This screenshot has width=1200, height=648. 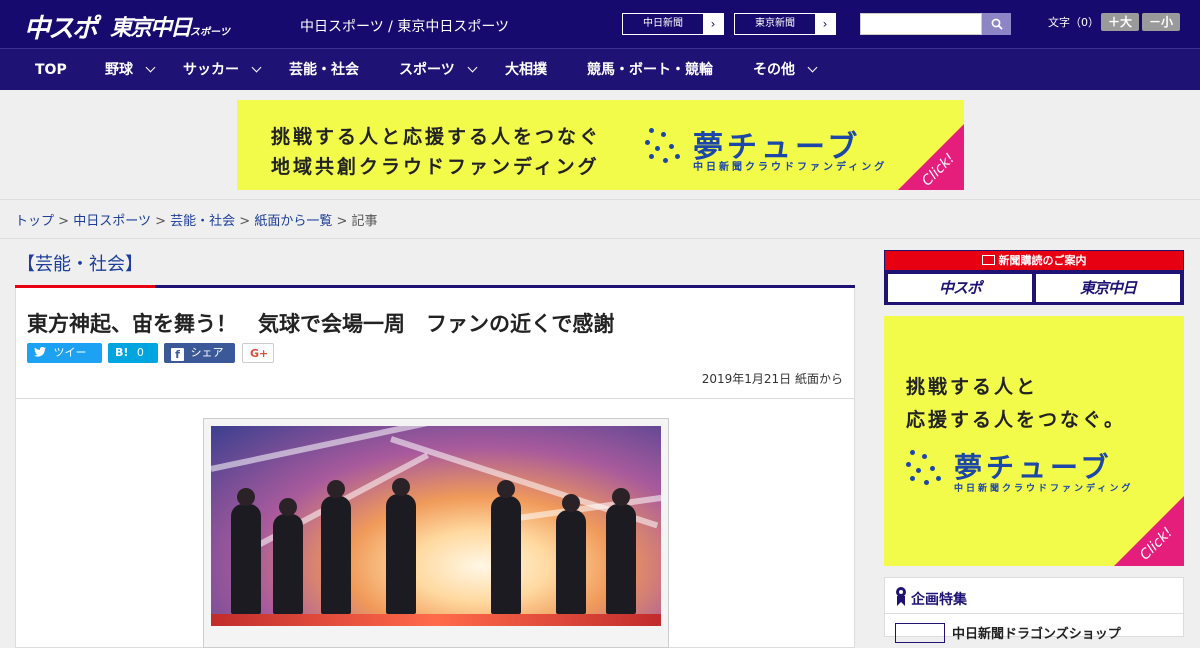 I want to click on nav-item-entertainment: 芸能・社会, so click(x=324, y=70).